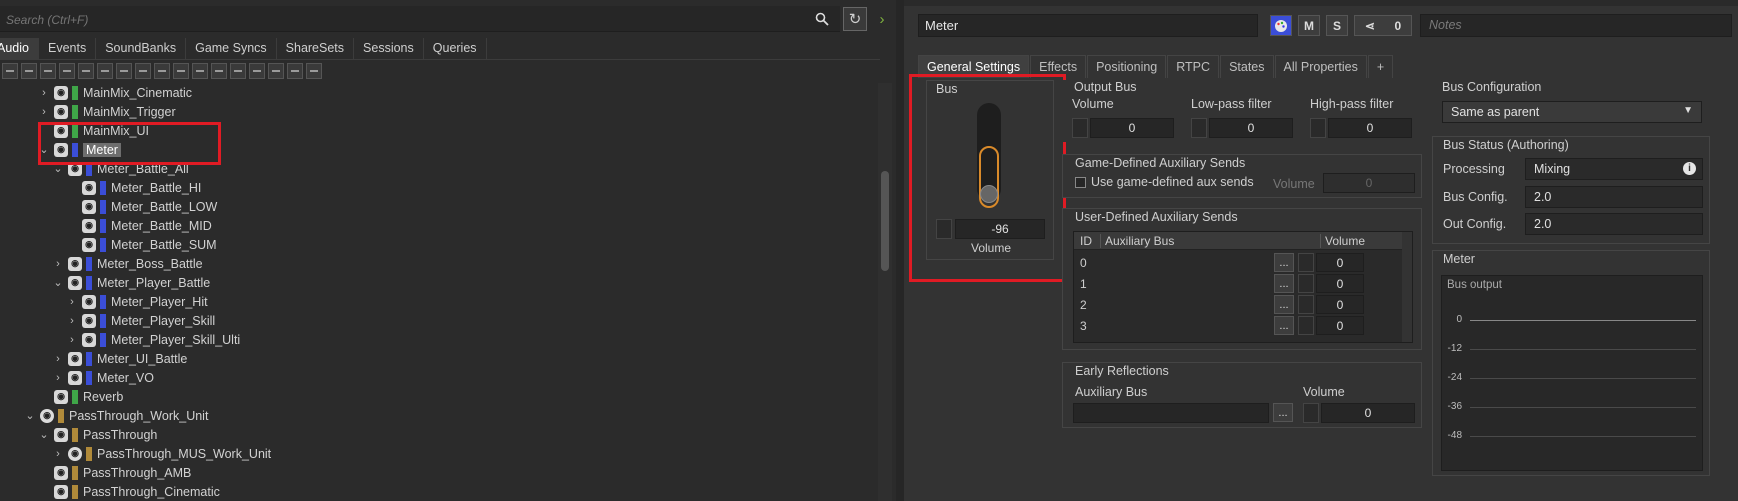 The image size is (1738, 501). I want to click on notes-field: Notes, so click(1576, 25).